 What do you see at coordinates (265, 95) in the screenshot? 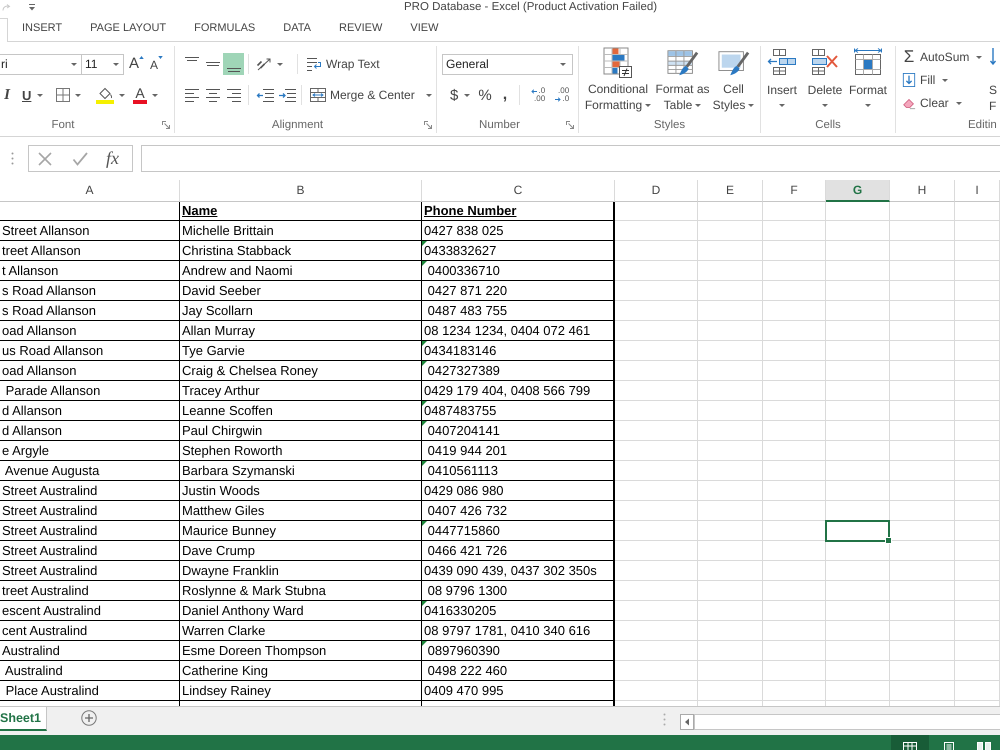
I see `decrease-indent-icon` at bounding box center [265, 95].